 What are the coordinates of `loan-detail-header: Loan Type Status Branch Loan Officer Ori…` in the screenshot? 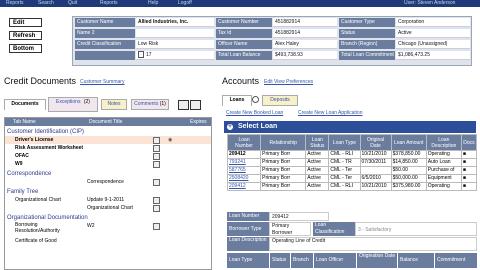 It's located at (352, 260).